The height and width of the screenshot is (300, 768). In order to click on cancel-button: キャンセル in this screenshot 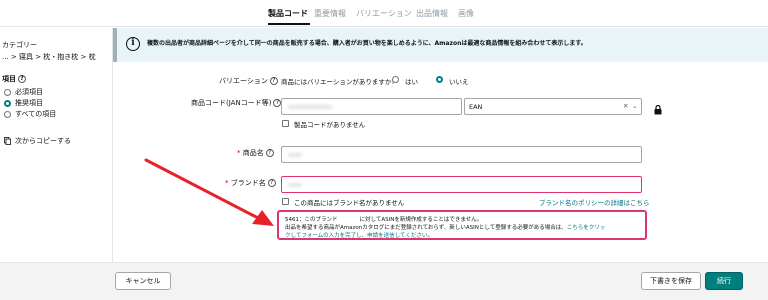, I will do `click(143, 281)`.